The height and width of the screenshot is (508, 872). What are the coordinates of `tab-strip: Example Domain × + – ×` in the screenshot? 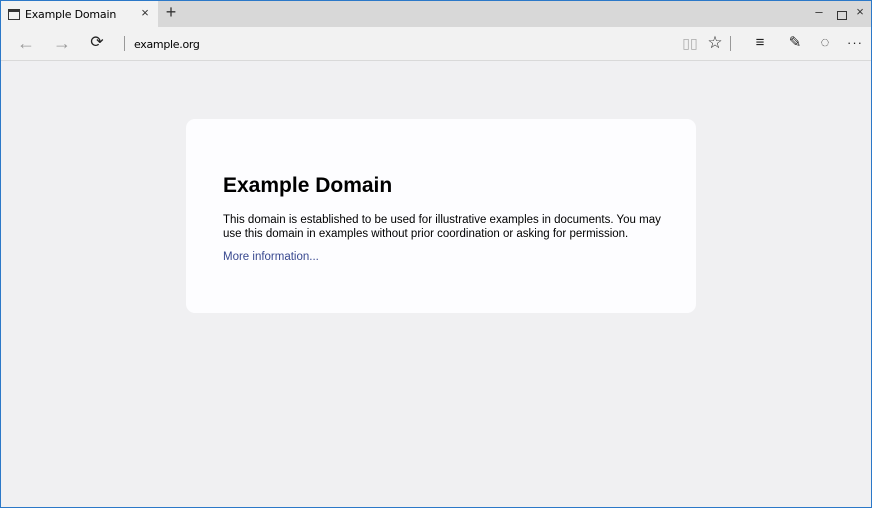 It's located at (436, 14).